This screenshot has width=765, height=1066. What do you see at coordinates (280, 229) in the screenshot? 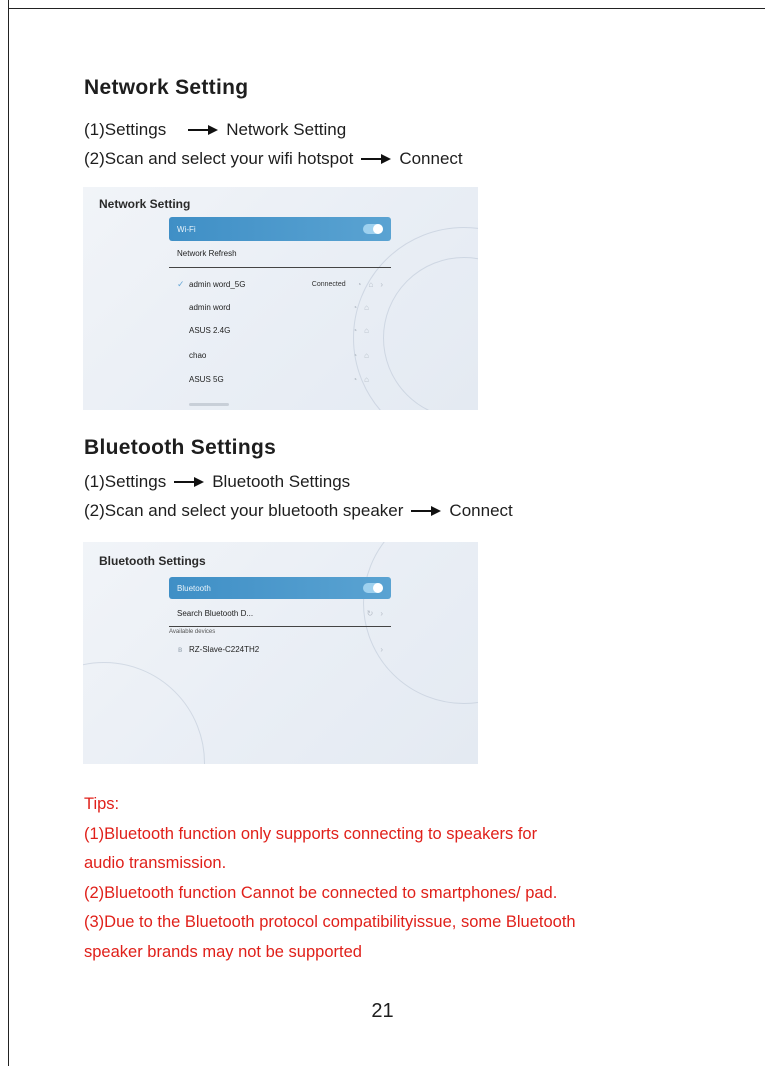
I see `wifi-toggle-row: Wi-Fi` at bounding box center [280, 229].